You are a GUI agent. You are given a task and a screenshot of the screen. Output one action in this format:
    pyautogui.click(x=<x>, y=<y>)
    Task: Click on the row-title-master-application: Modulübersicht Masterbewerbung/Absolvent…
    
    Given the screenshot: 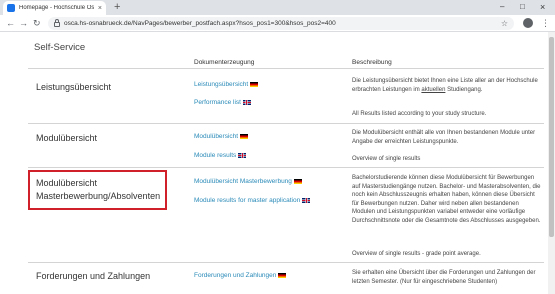 What is the action you would take?
    pyautogui.click(x=98, y=190)
    